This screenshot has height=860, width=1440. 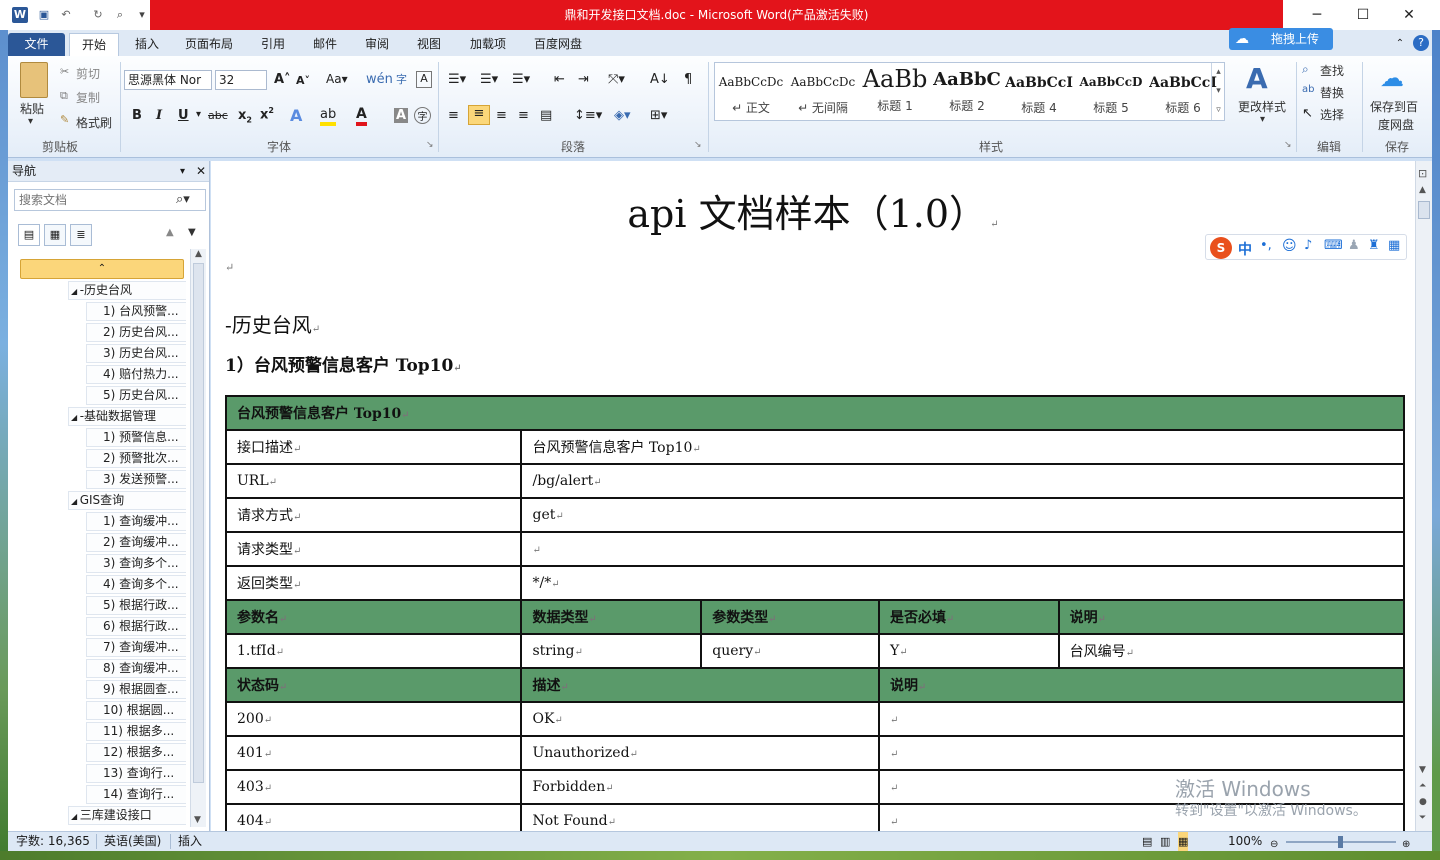 I want to click on insert-mode-status: 插入, so click(x=190, y=841).